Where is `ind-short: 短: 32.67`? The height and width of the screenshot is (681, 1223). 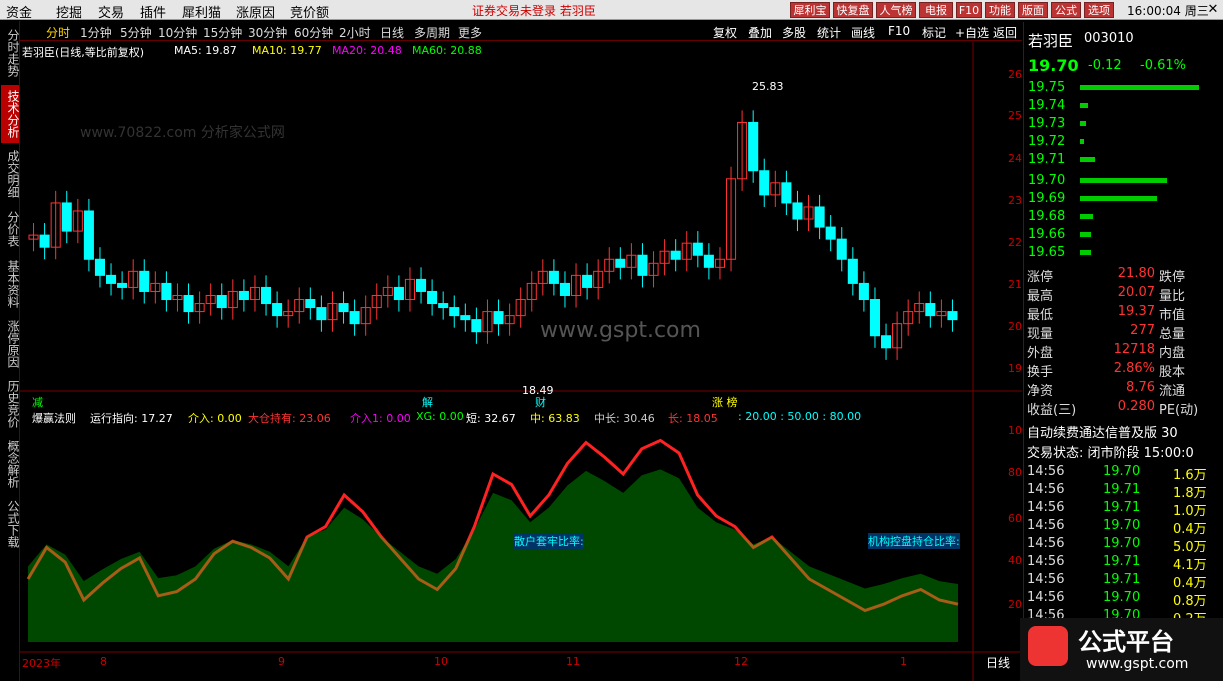
ind-short: 短: 32.67 is located at coordinates (491, 418).